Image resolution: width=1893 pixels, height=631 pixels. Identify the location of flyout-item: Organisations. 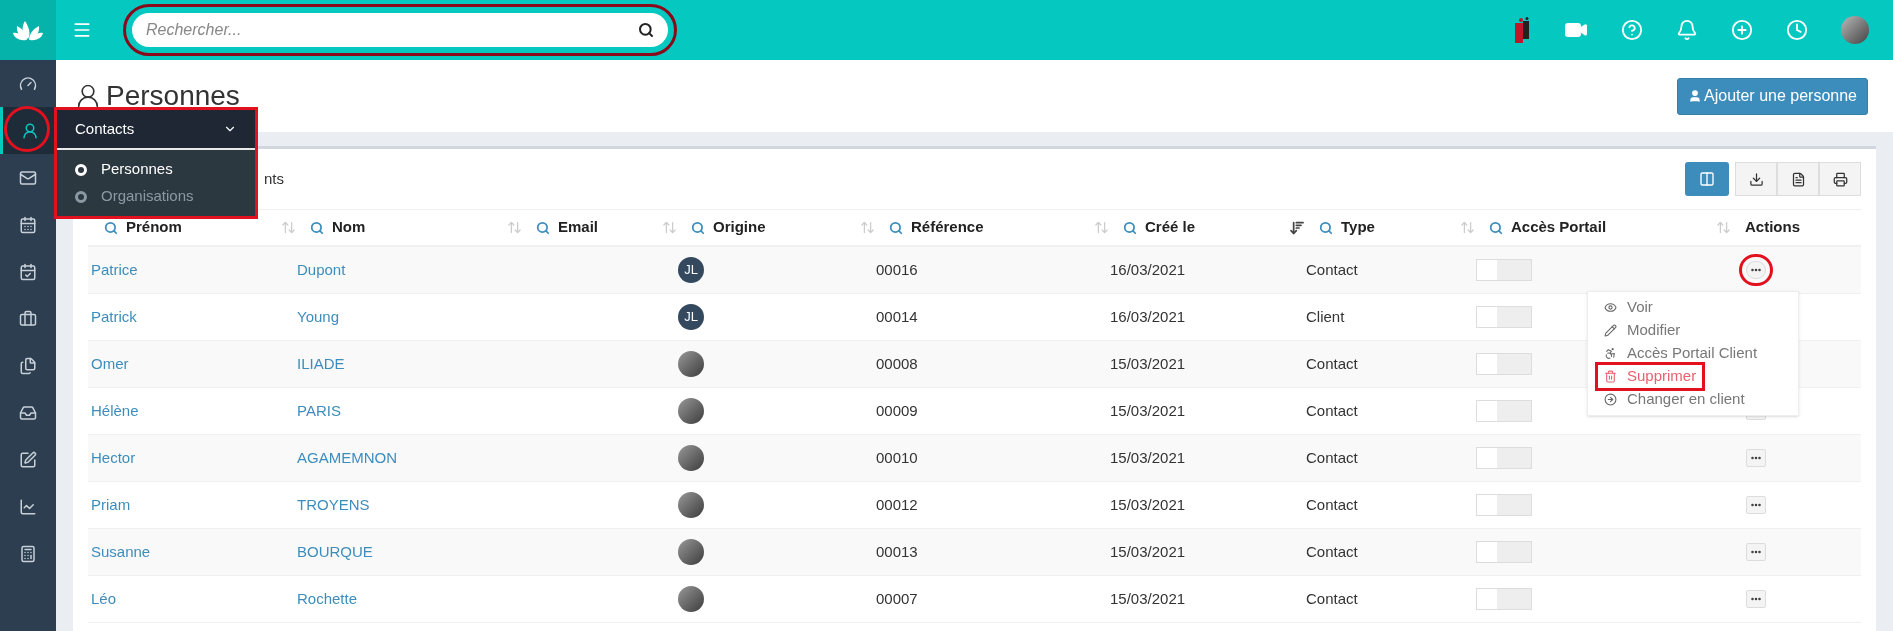
(156, 196).